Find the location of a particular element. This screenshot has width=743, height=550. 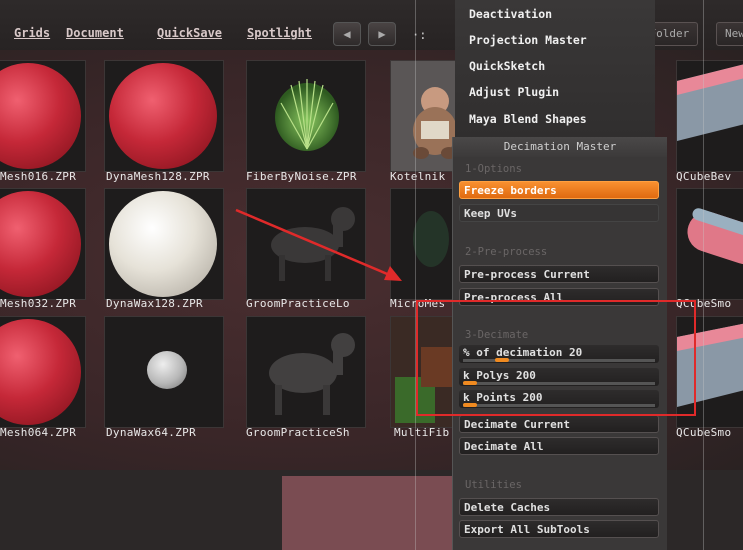

annotation-highlight-box is located at coordinates (556, 358).